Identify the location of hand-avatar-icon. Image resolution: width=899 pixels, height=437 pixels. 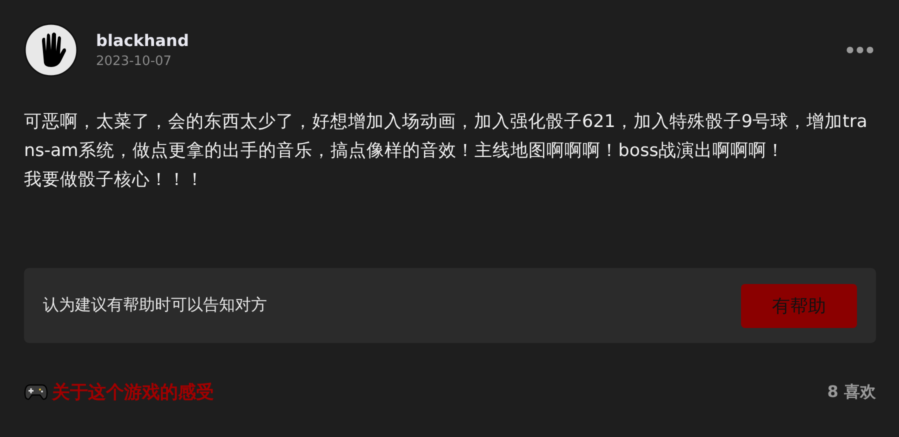
(51, 50).